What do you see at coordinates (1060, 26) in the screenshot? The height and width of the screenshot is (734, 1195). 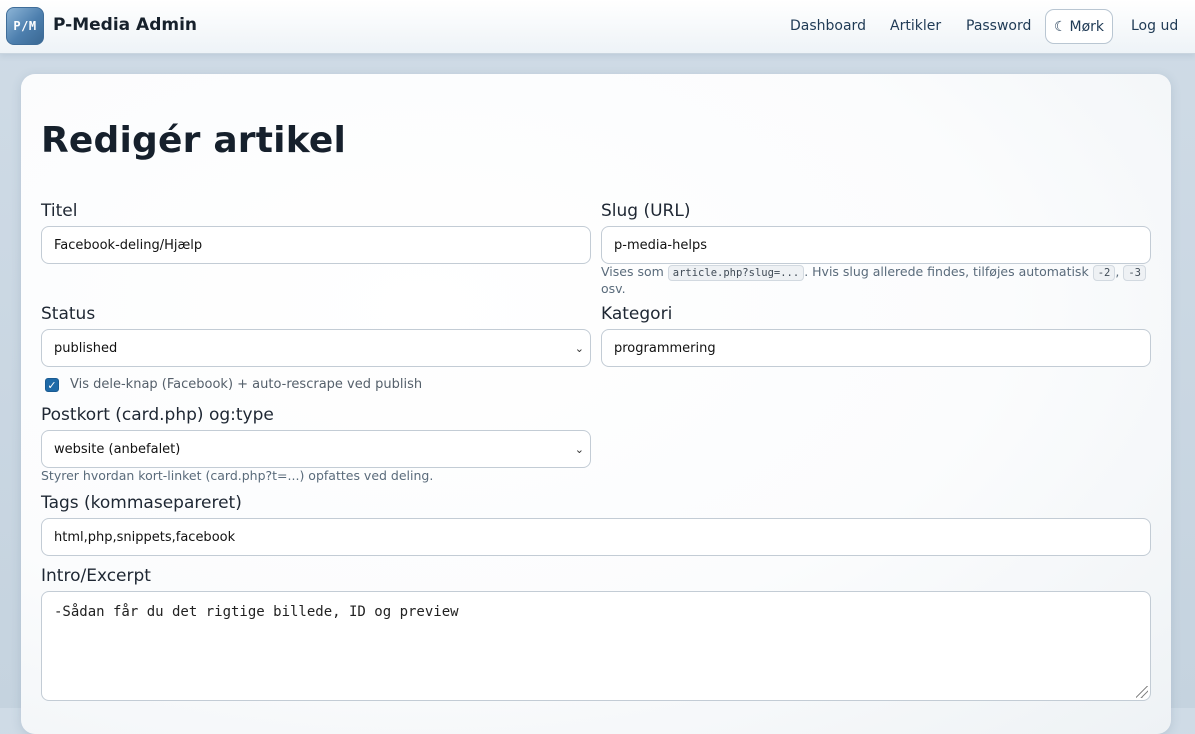 I see `moon-icon: ☾` at bounding box center [1060, 26].